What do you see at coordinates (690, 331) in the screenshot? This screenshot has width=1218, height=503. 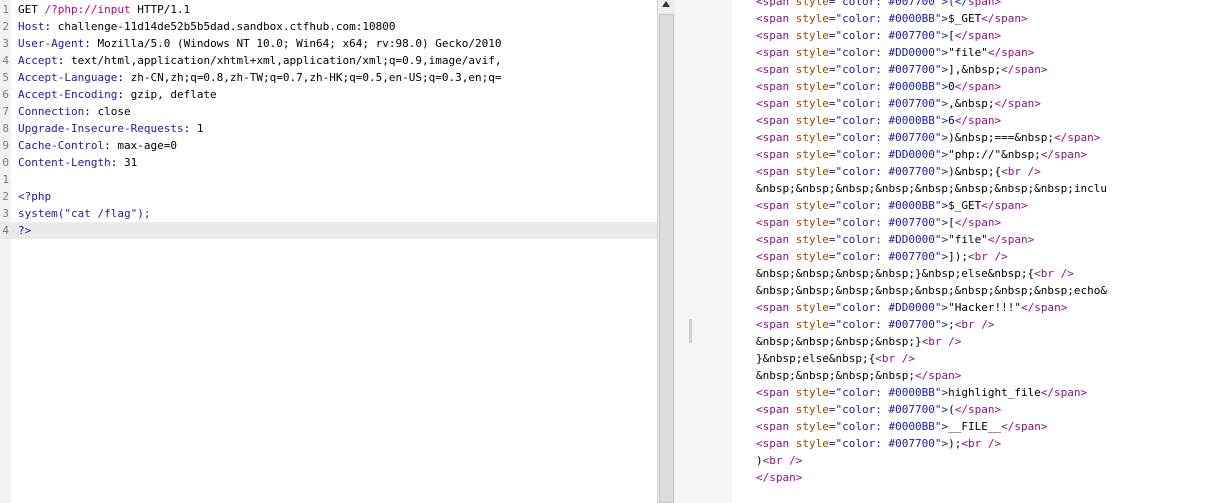 I see `grip-icon` at bounding box center [690, 331].